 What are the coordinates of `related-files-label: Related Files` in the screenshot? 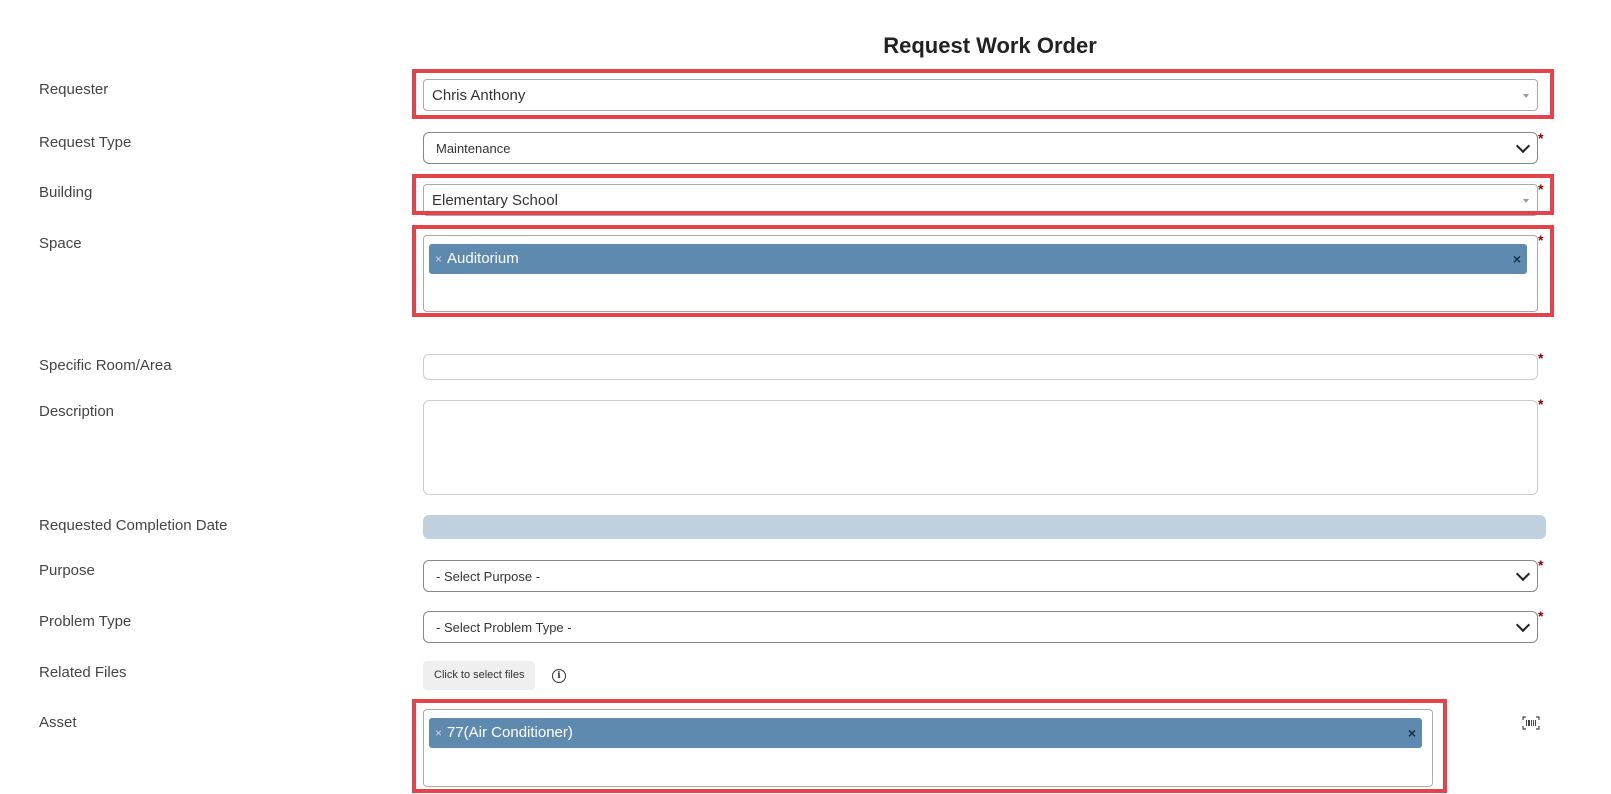 It's located at (83, 672).